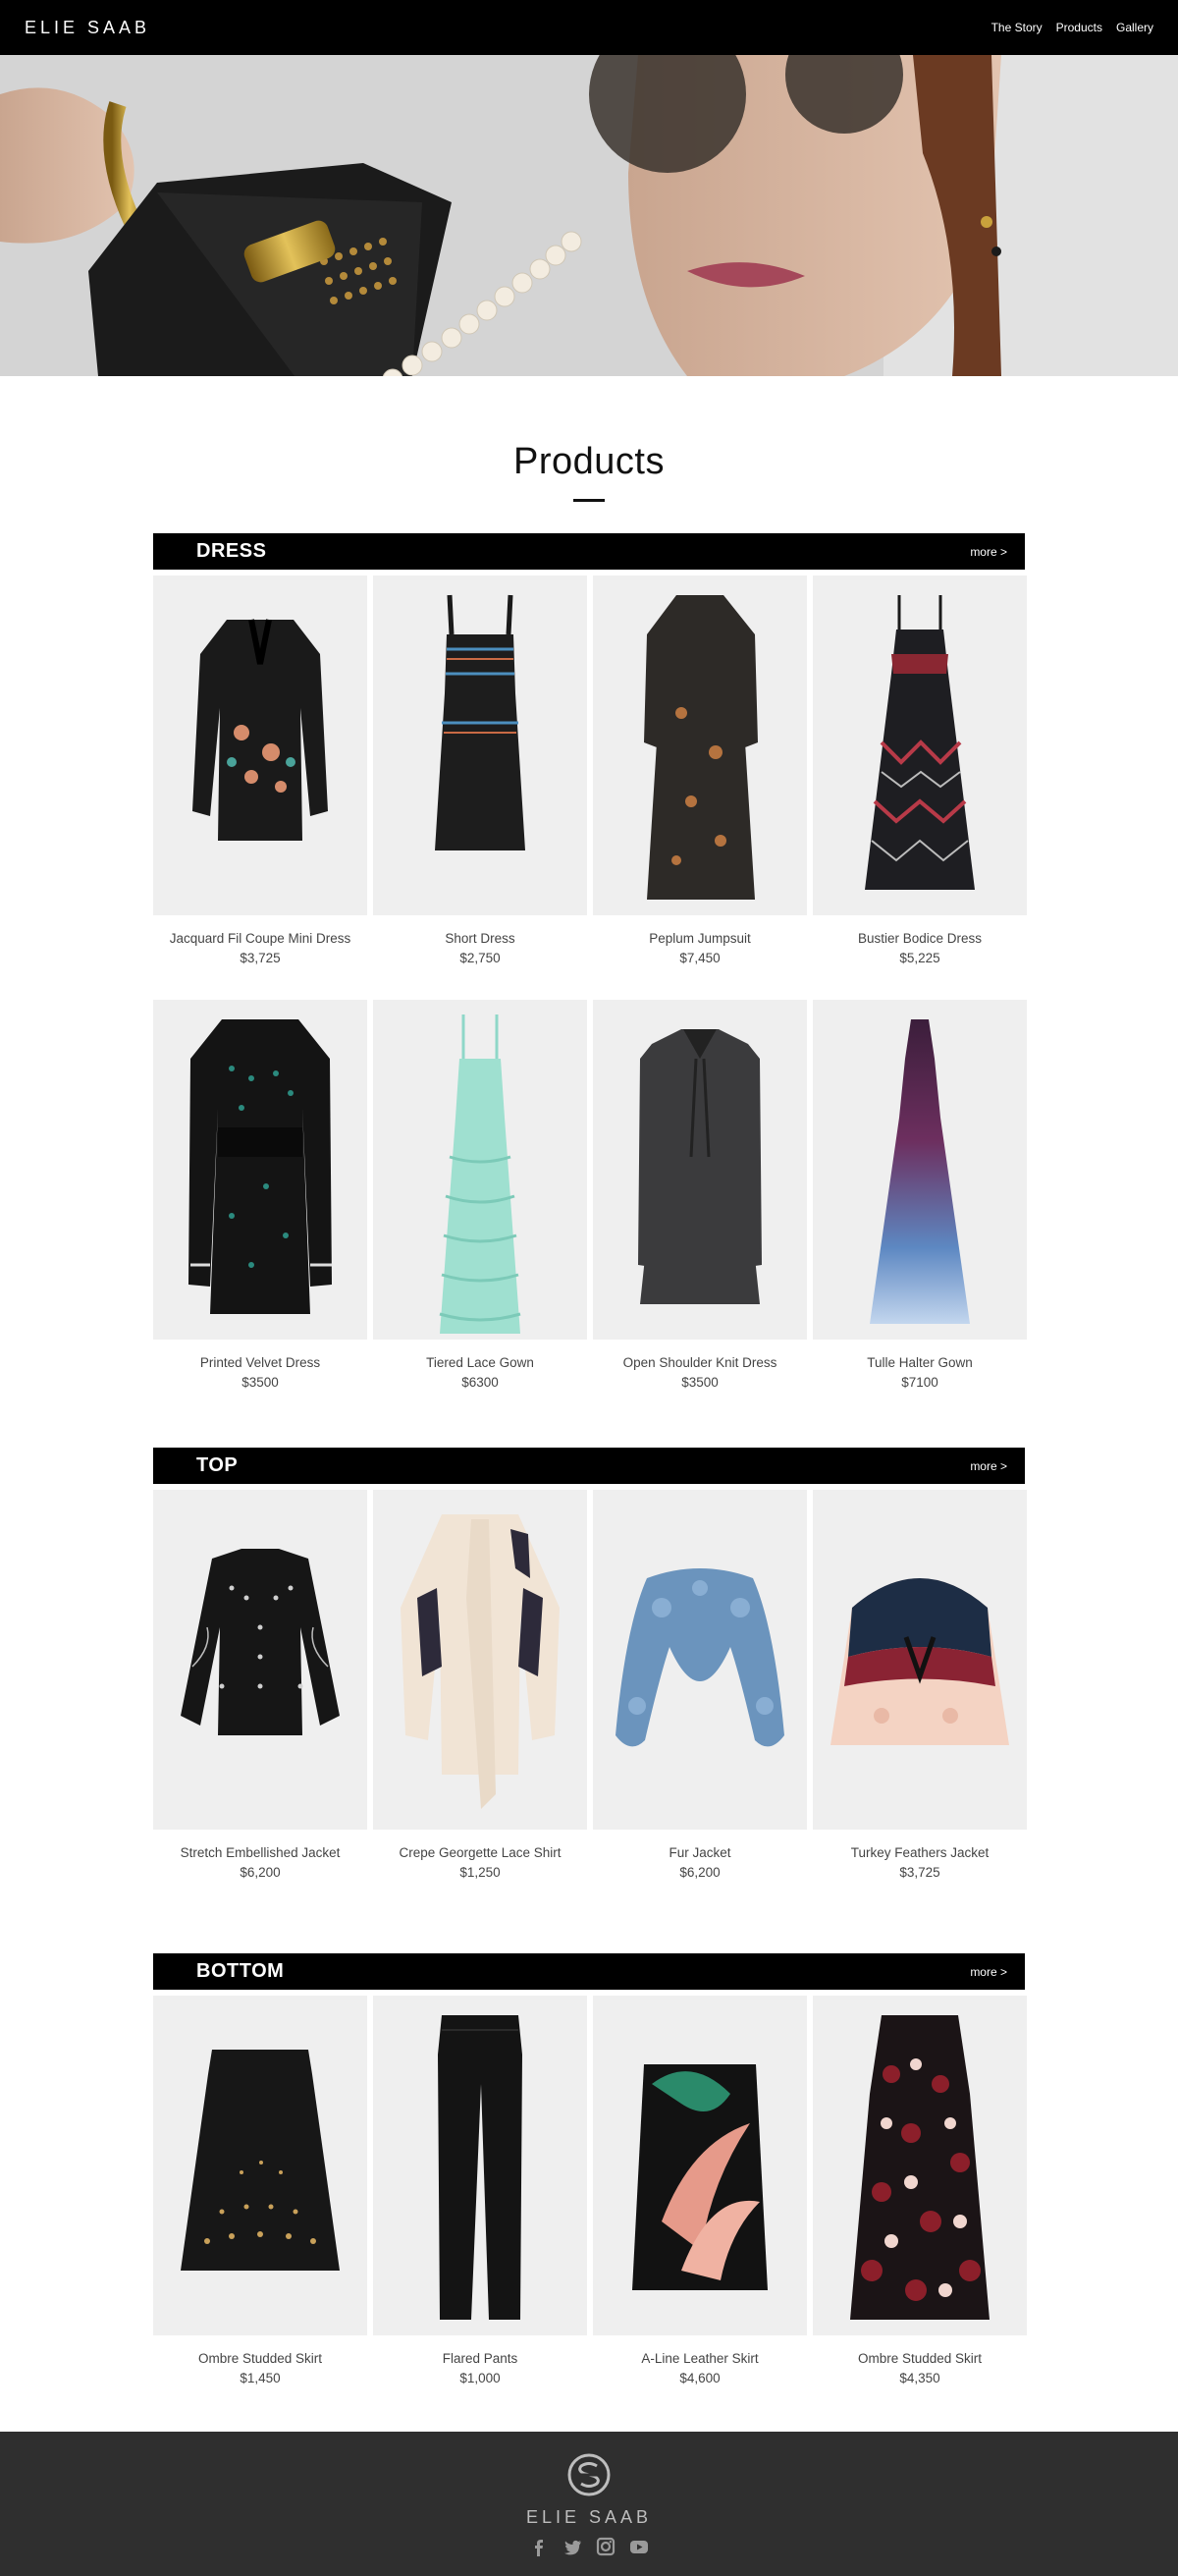  Describe the element at coordinates (700, 1853) in the screenshot. I see `product-name: Fur Jacket` at that location.